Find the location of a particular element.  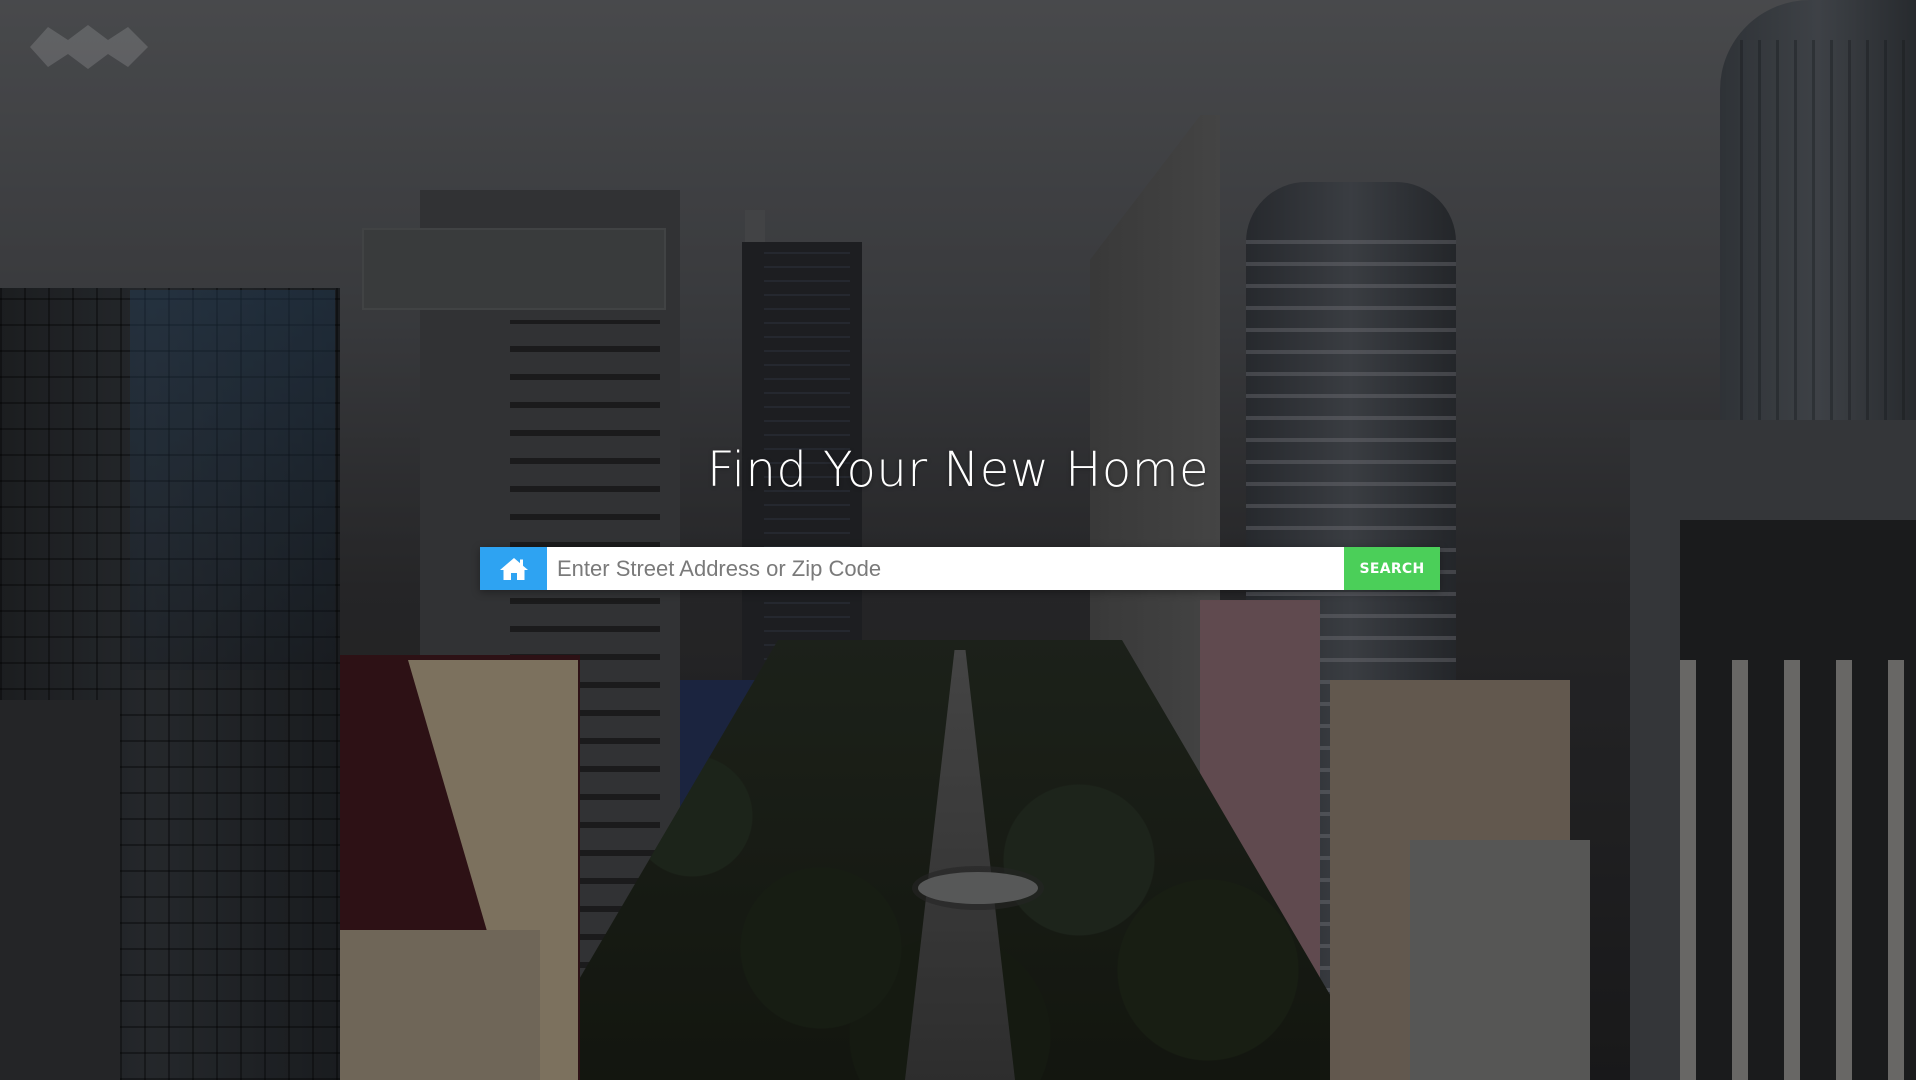

home-icon is located at coordinates (513, 568).